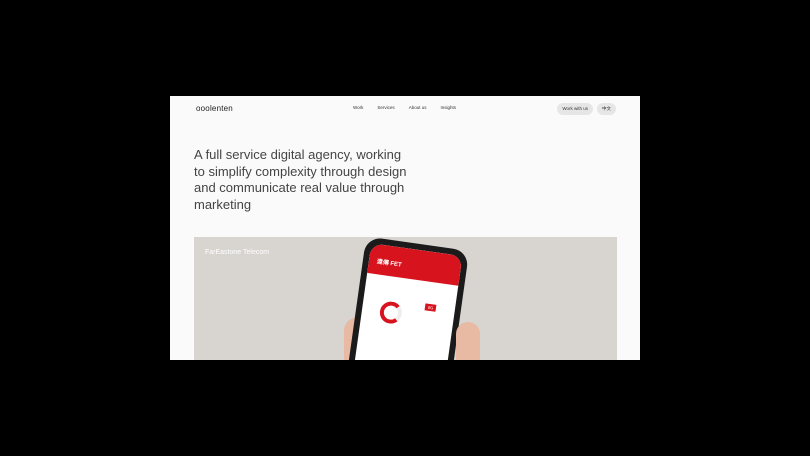  What do you see at coordinates (385, 107) in the screenshot?
I see `nav-services: Services` at bounding box center [385, 107].